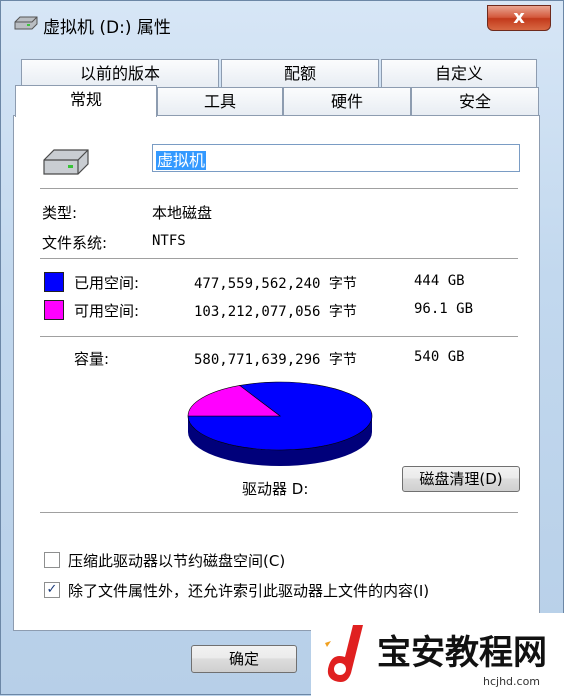 Image resolution: width=564 pixels, height=696 pixels. What do you see at coordinates (182, 213) in the screenshot?
I see `type-value: 本地磁盘` at bounding box center [182, 213].